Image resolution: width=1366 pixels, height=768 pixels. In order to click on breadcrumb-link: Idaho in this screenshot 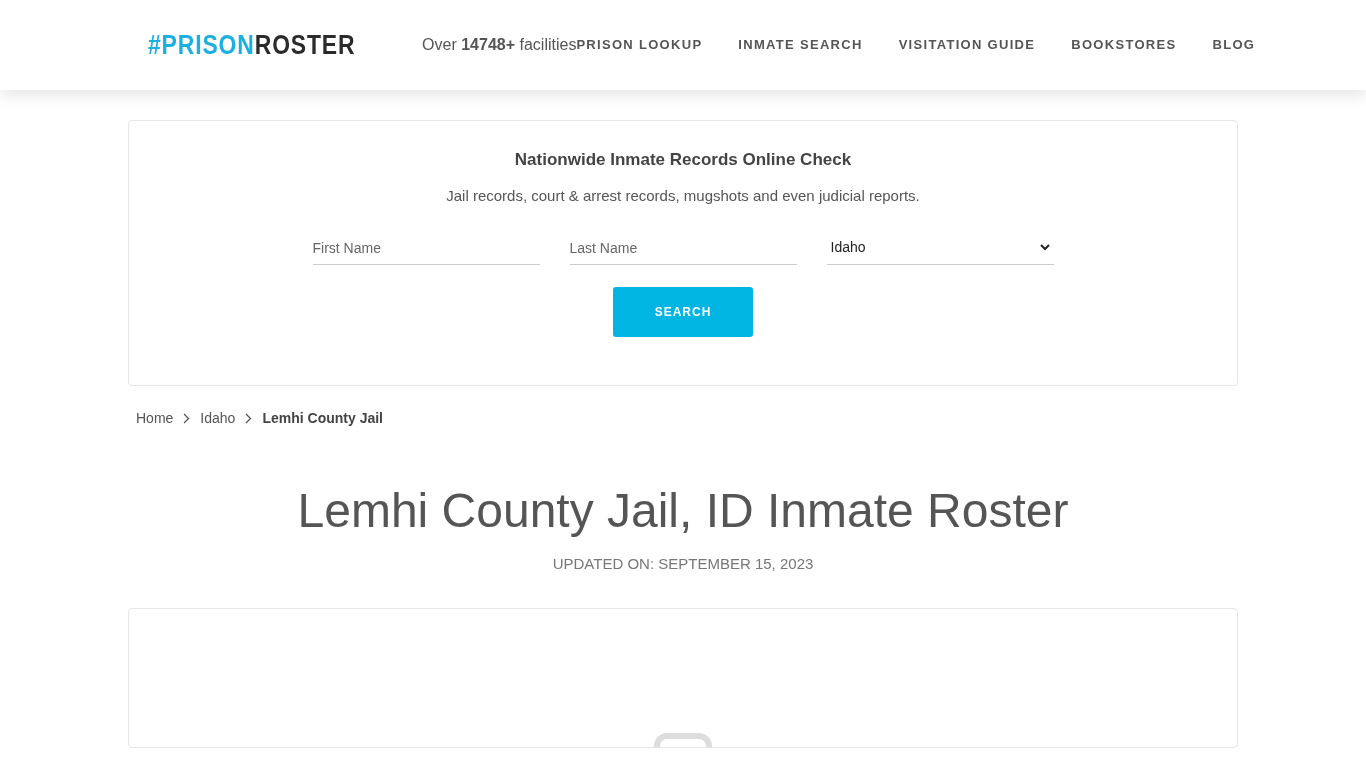, I will do `click(218, 418)`.